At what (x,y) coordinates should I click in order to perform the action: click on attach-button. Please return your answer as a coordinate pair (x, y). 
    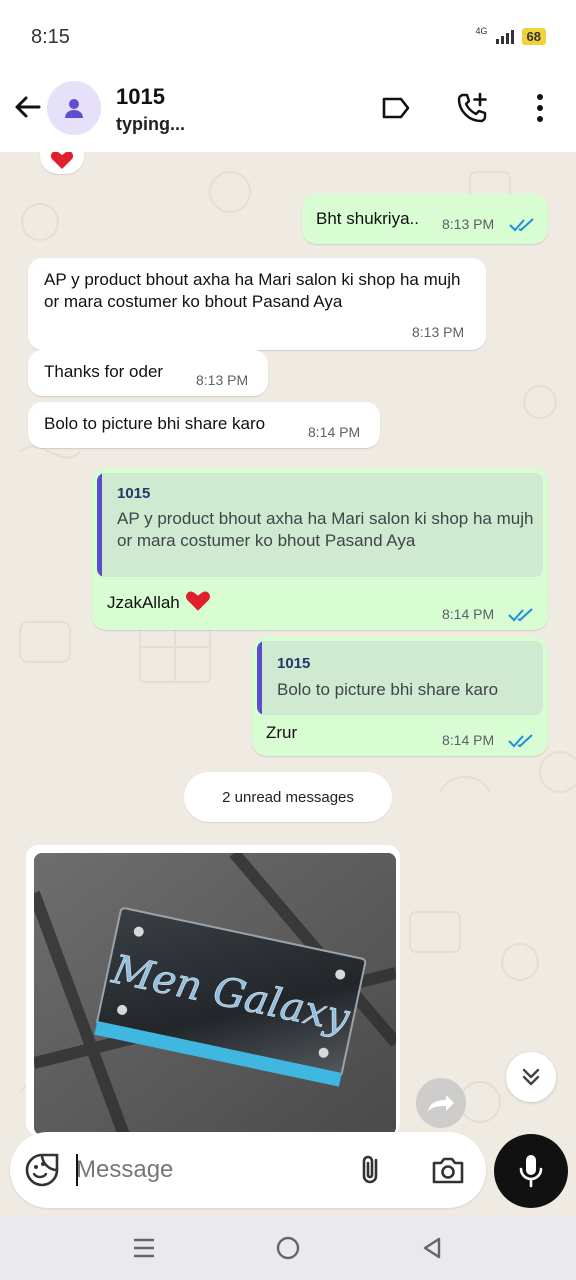
    Looking at the image, I should click on (372, 1170).